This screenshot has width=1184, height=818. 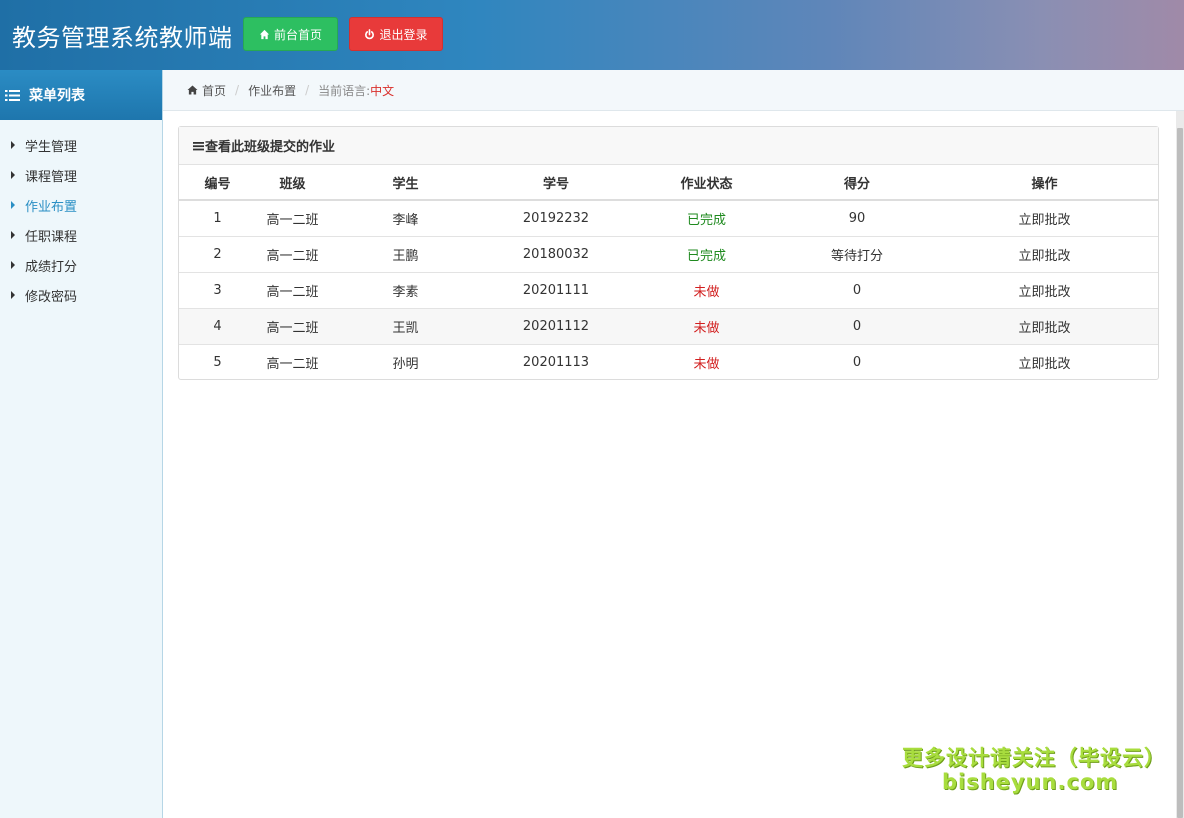 I want to click on column-header-score: 得分, so click(x=857, y=183).